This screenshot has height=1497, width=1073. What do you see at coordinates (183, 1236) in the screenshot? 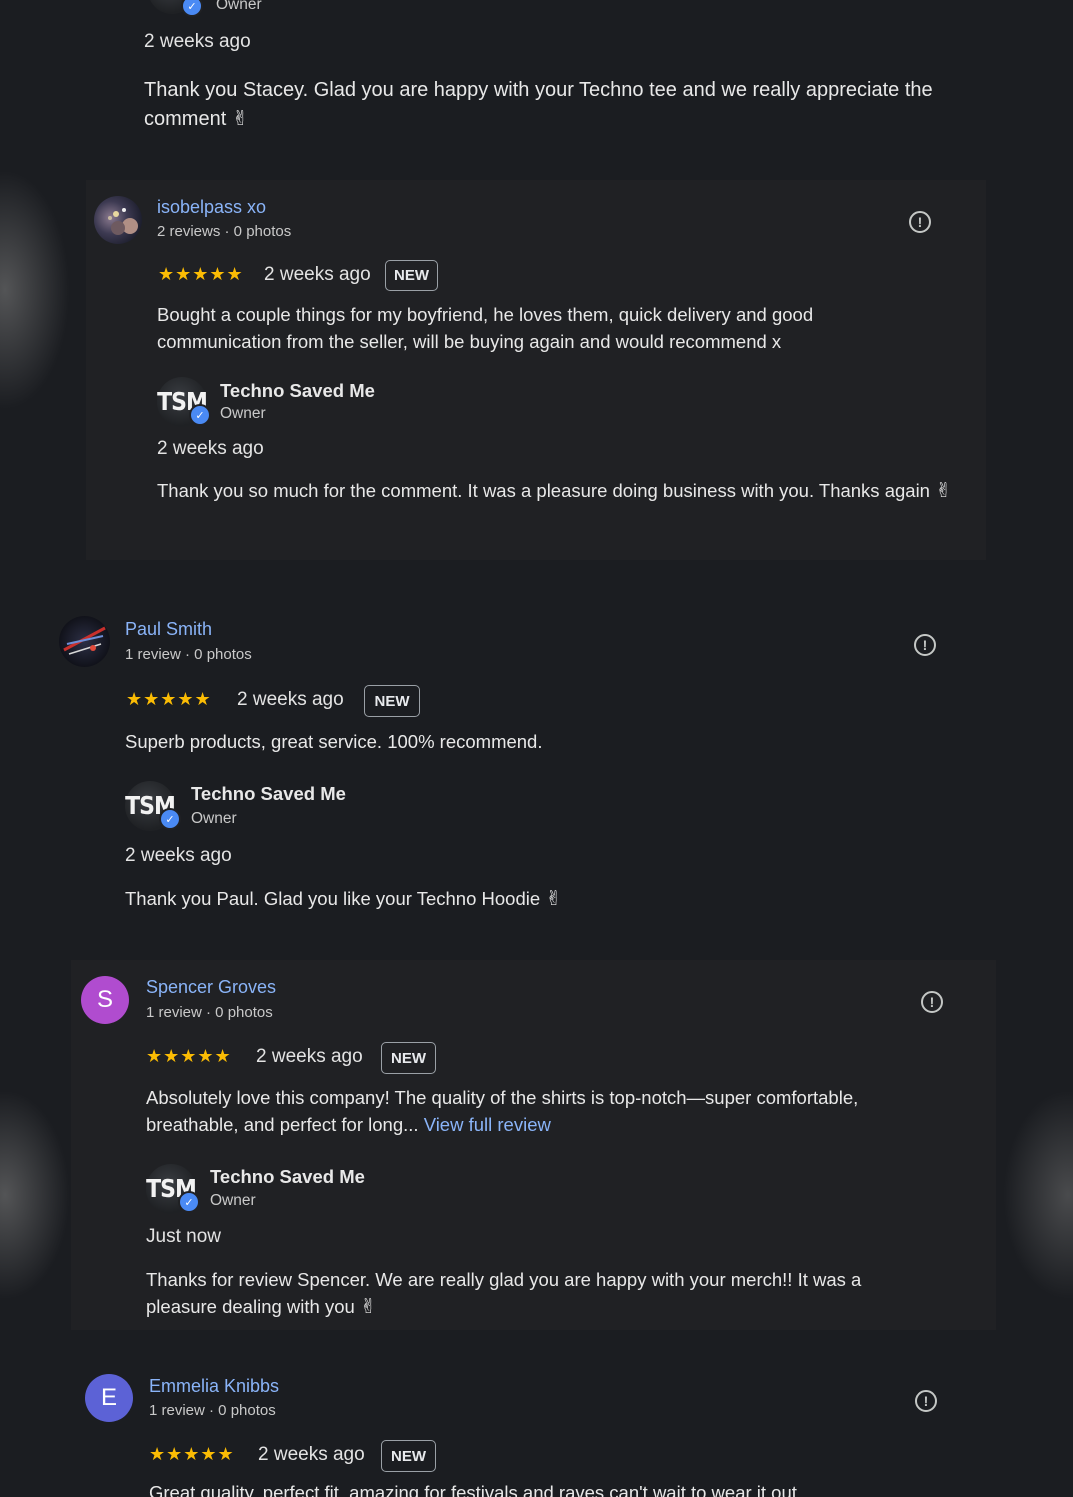
I see `reply-time: Just now` at bounding box center [183, 1236].